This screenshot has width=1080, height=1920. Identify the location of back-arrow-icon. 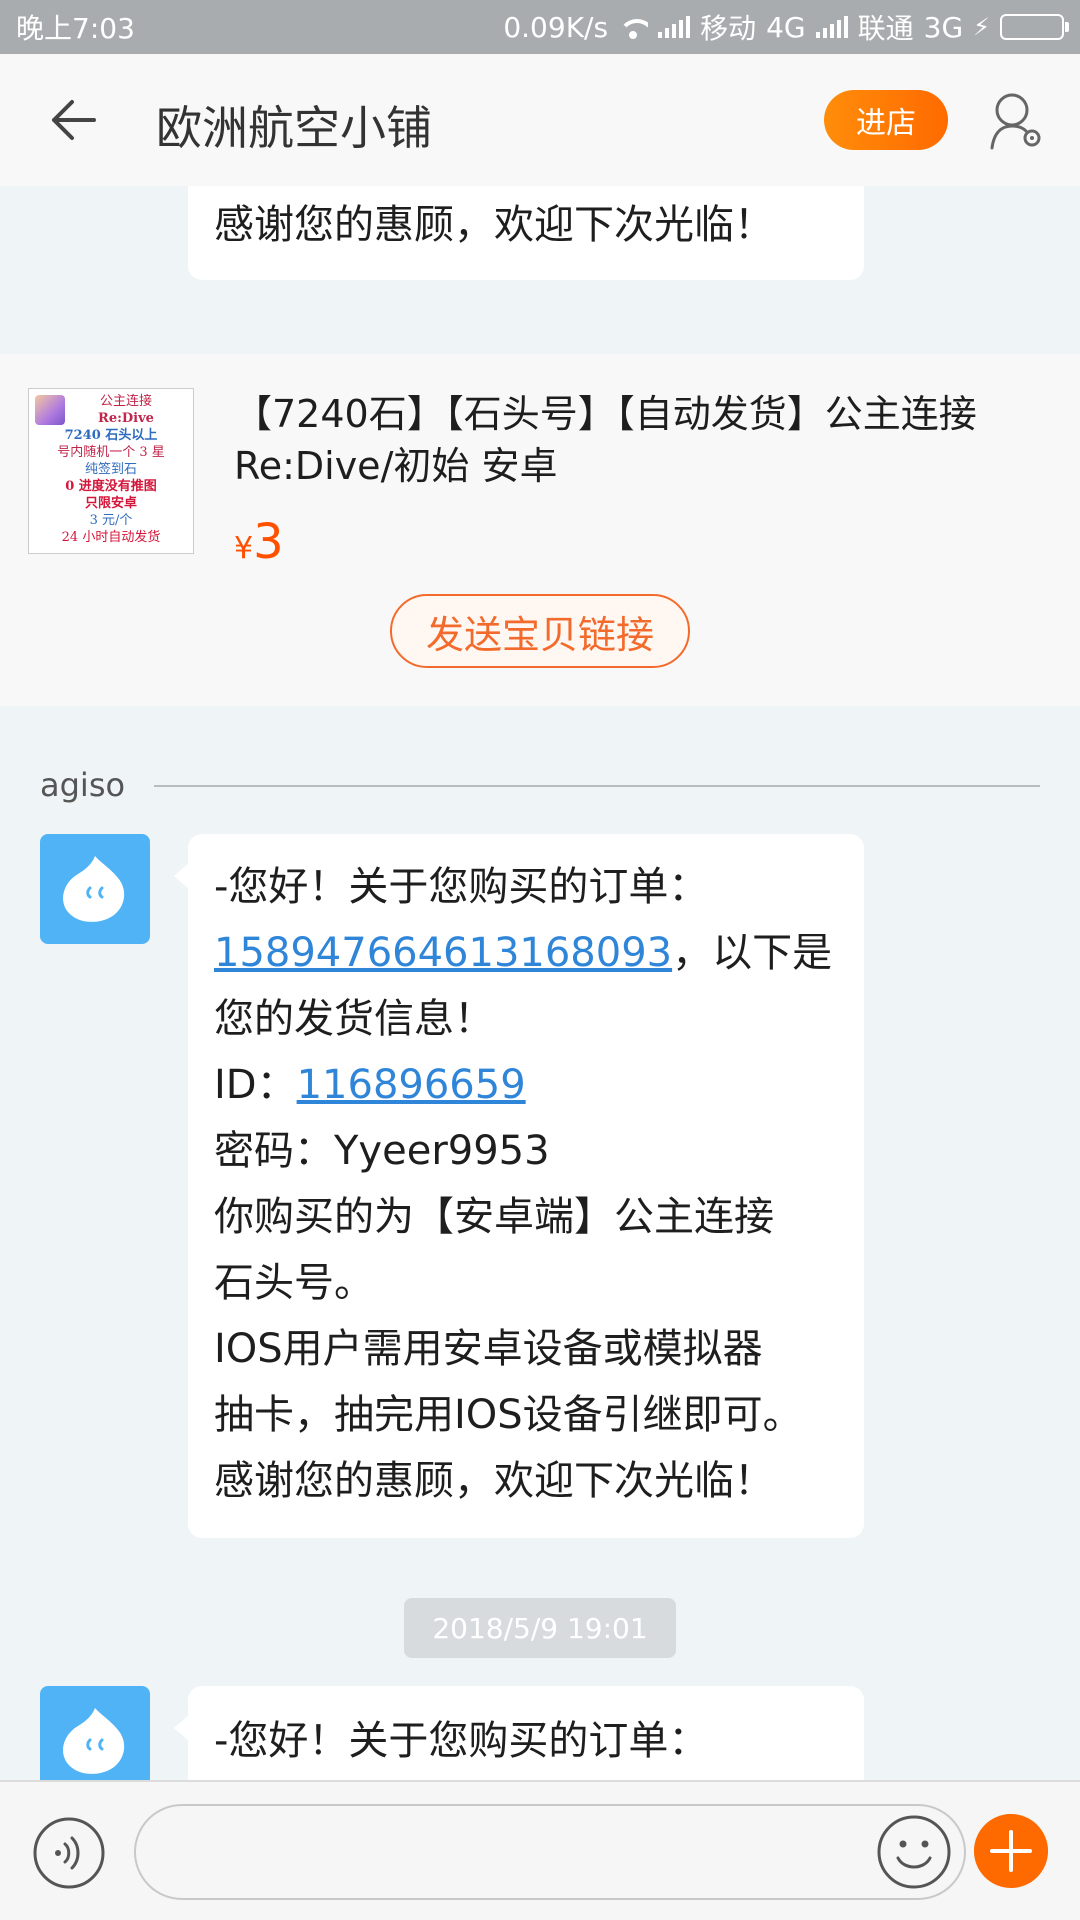
(73, 120).